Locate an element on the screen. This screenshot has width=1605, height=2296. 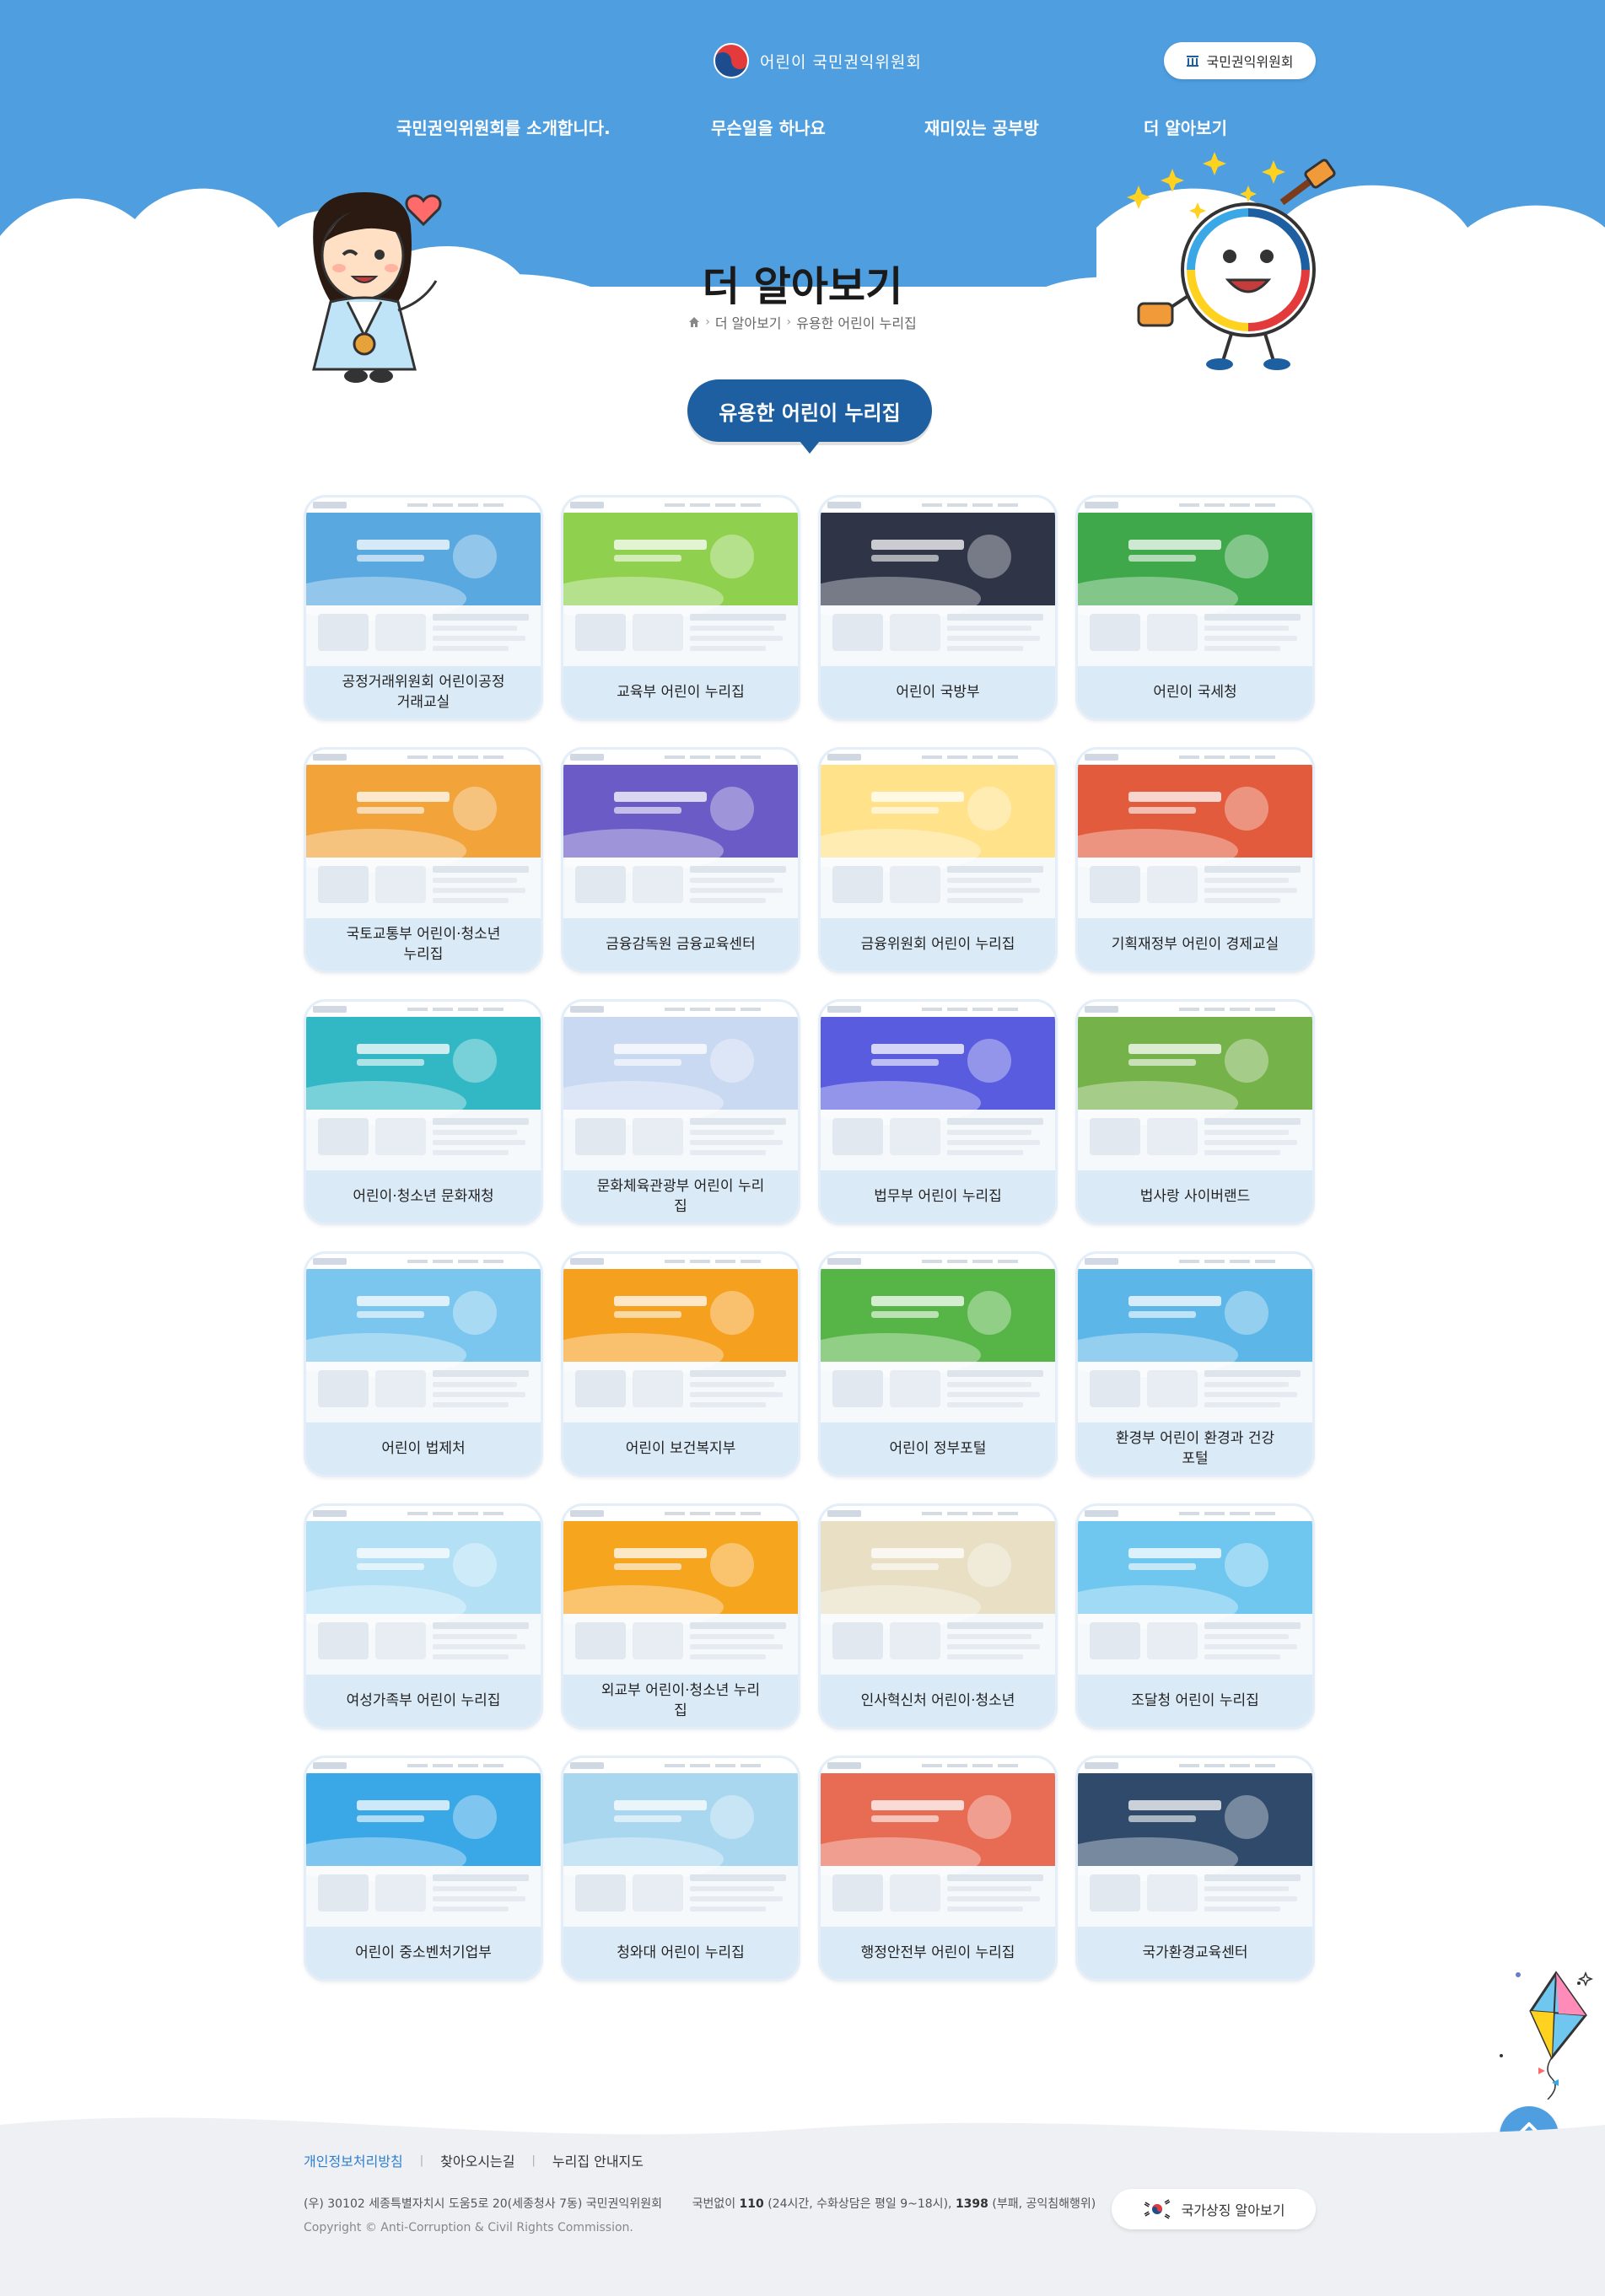
site-card: 외교부 어린이·청소년 누리집 is located at coordinates (680, 1616).